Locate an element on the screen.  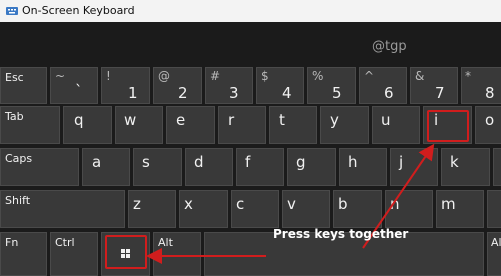
keyboard-icon is located at coordinates (12, 11).